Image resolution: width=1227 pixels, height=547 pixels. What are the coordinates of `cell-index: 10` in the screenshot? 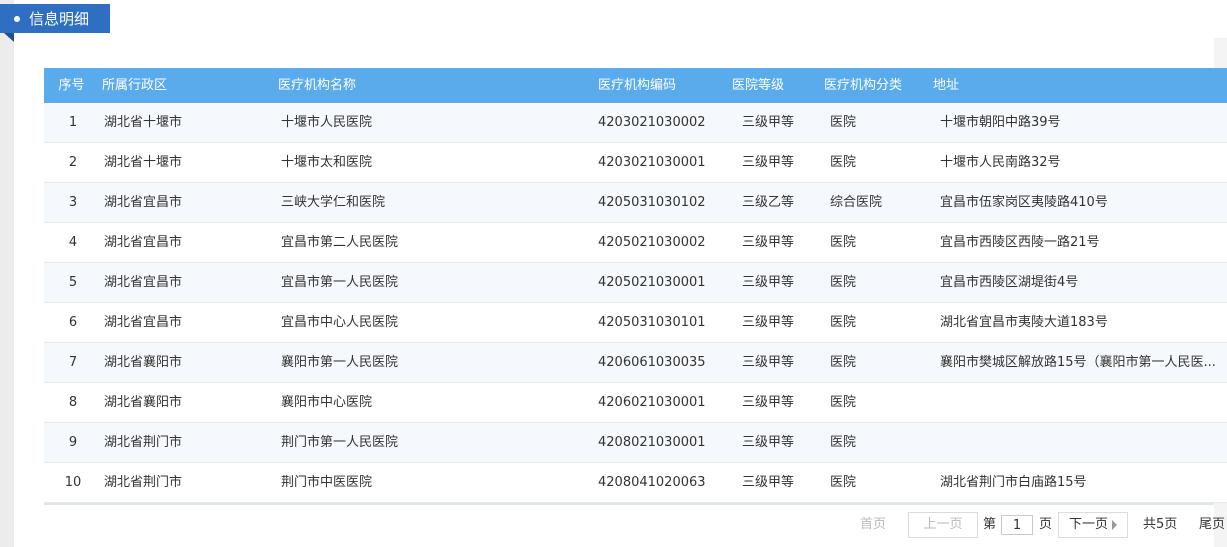 It's located at (73, 482).